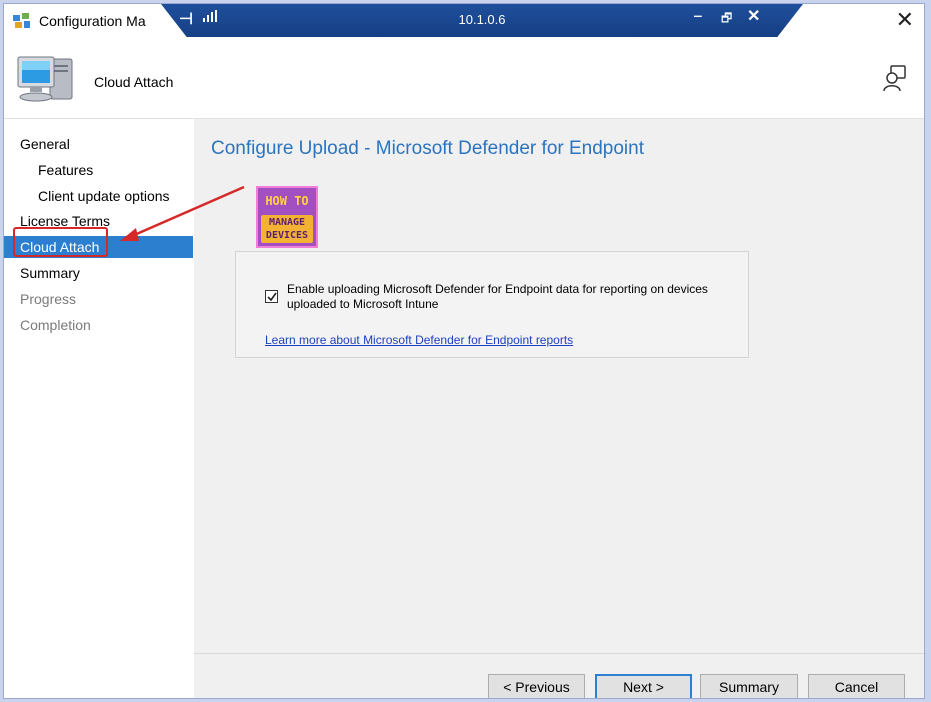 Image resolution: width=931 pixels, height=702 pixels. What do you see at coordinates (60, 242) in the screenshot?
I see `highlight-box` at bounding box center [60, 242].